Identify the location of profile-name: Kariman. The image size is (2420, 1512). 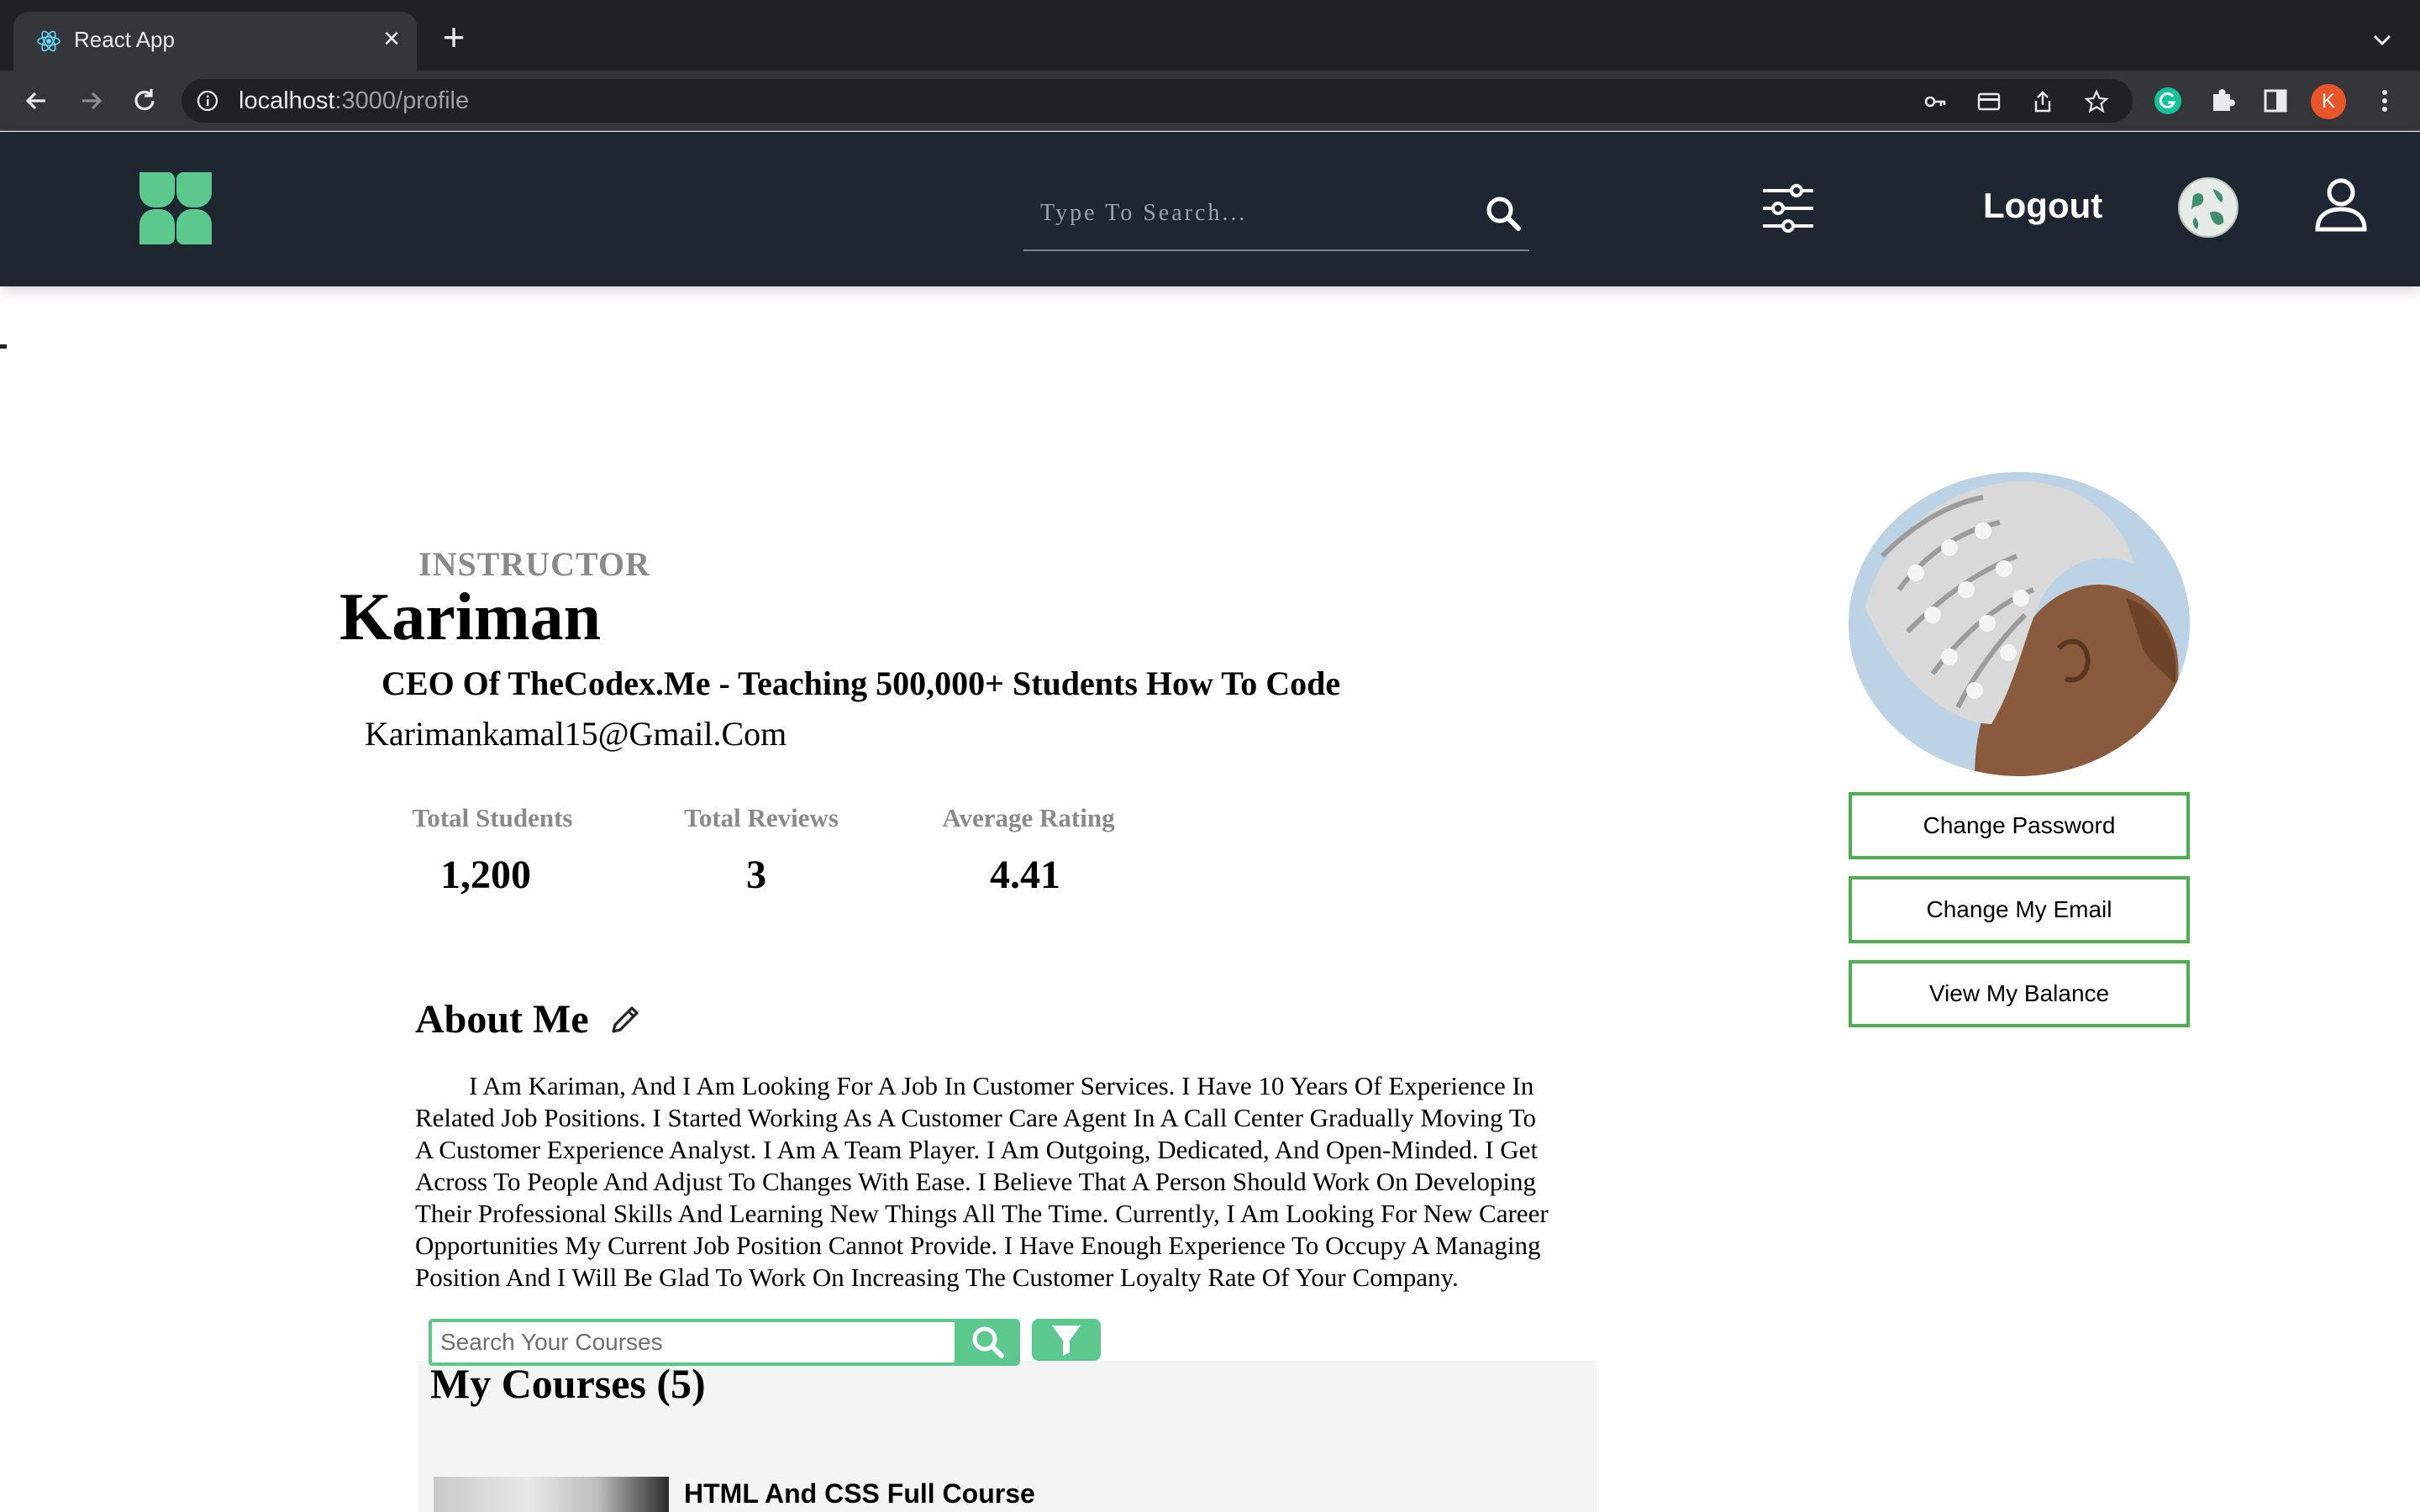
(470, 617).